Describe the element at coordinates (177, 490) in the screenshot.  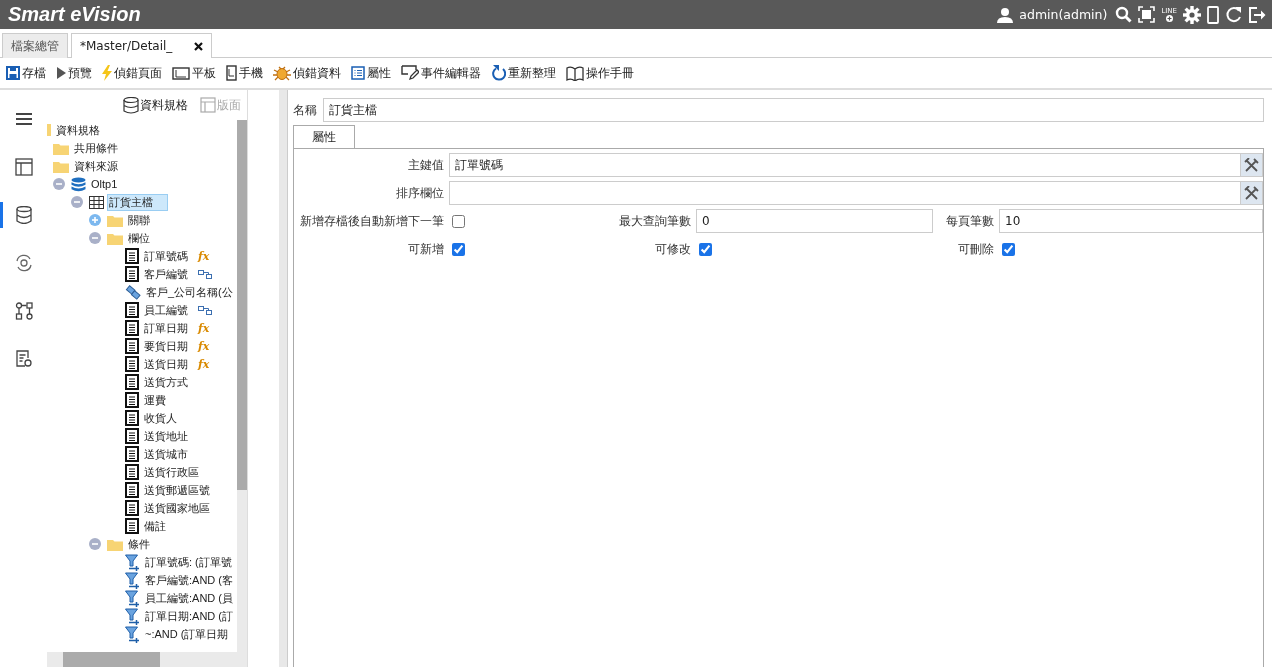
I see `tree-item: 送貨郵遞區號` at that location.